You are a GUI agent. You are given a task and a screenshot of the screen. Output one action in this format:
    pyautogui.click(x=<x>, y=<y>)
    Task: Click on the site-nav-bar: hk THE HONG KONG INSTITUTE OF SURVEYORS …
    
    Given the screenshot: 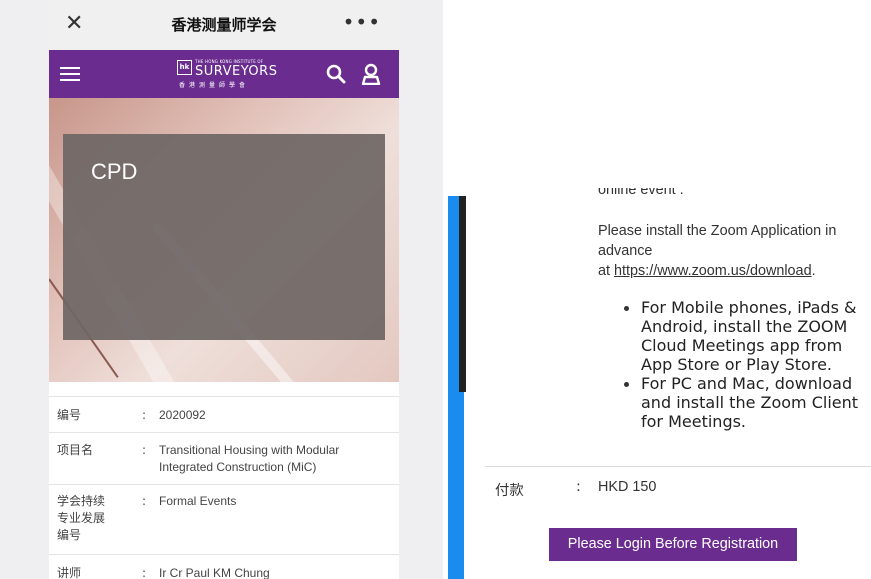 What is the action you would take?
    pyautogui.click(x=224, y=74)
    